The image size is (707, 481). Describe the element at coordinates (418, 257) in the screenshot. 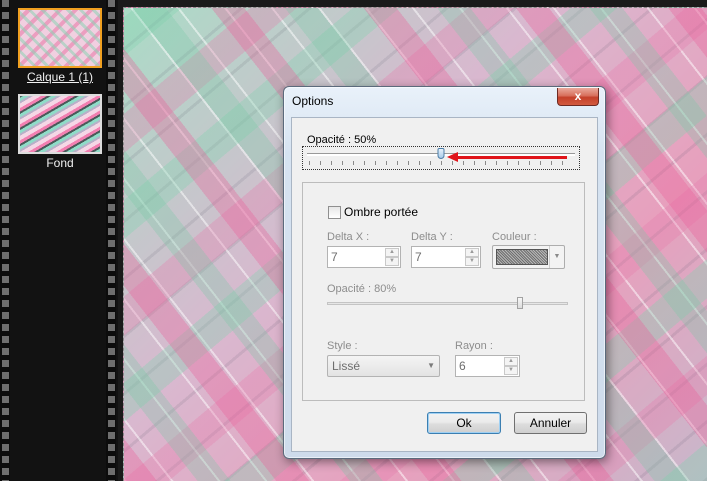

I see `delta-y-value: 7` at that location.